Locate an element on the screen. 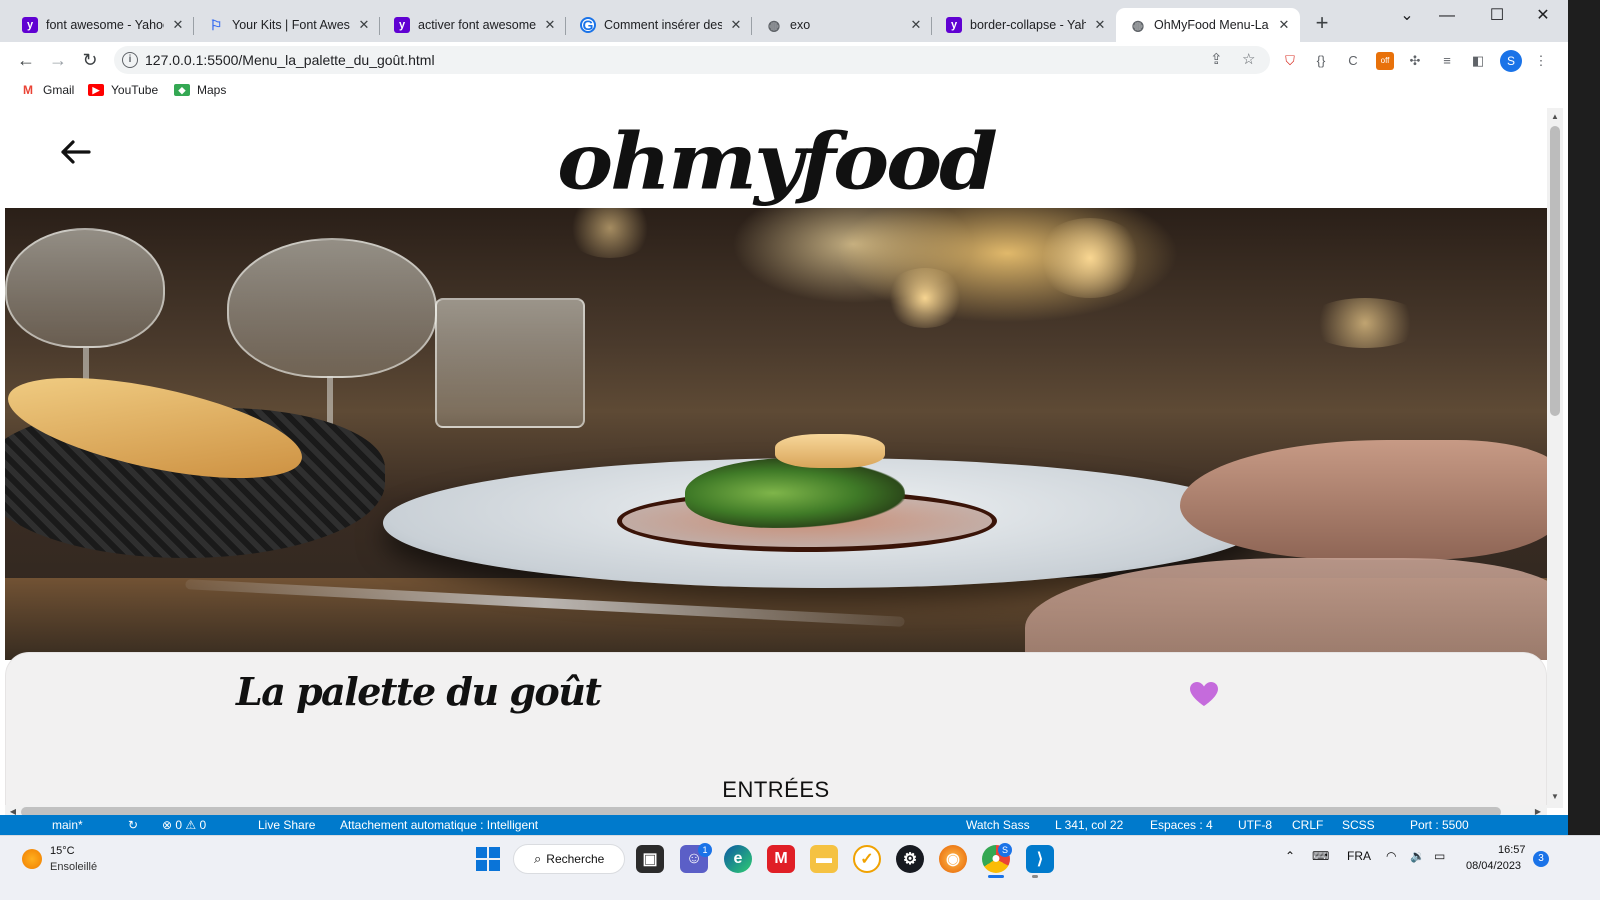 The width and height of the screenshot is (1600, 900). weather-description: Ensoleillé is located at coordinates (73, 867).